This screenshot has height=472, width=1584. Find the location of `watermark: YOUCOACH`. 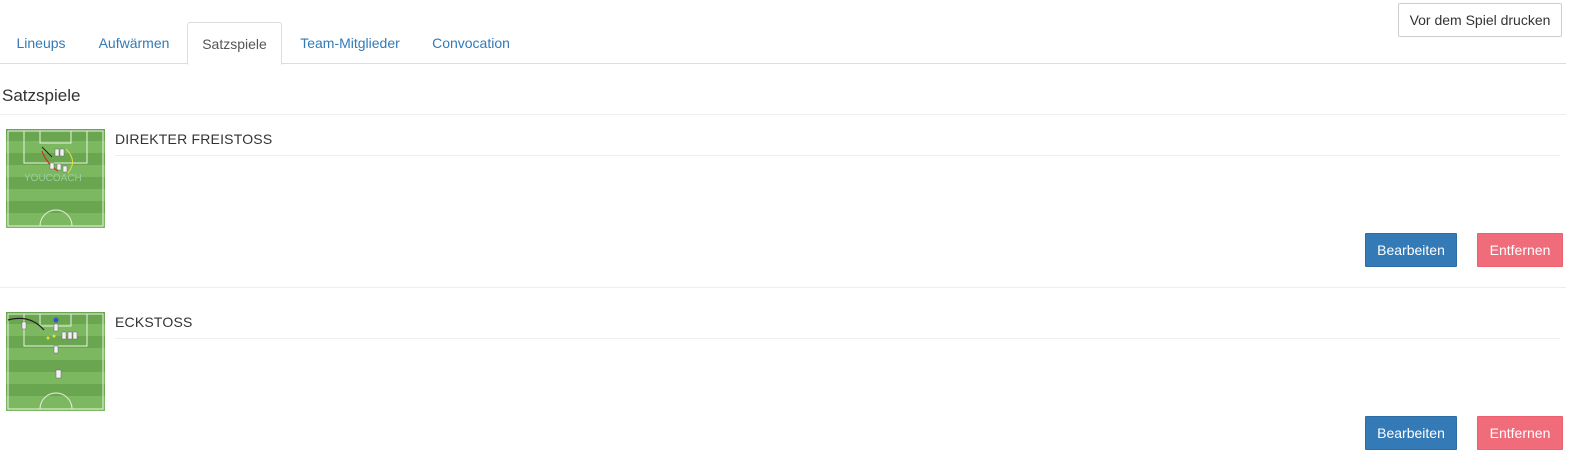

watermark: YOUCOACH is located at coordinates (53, 178).